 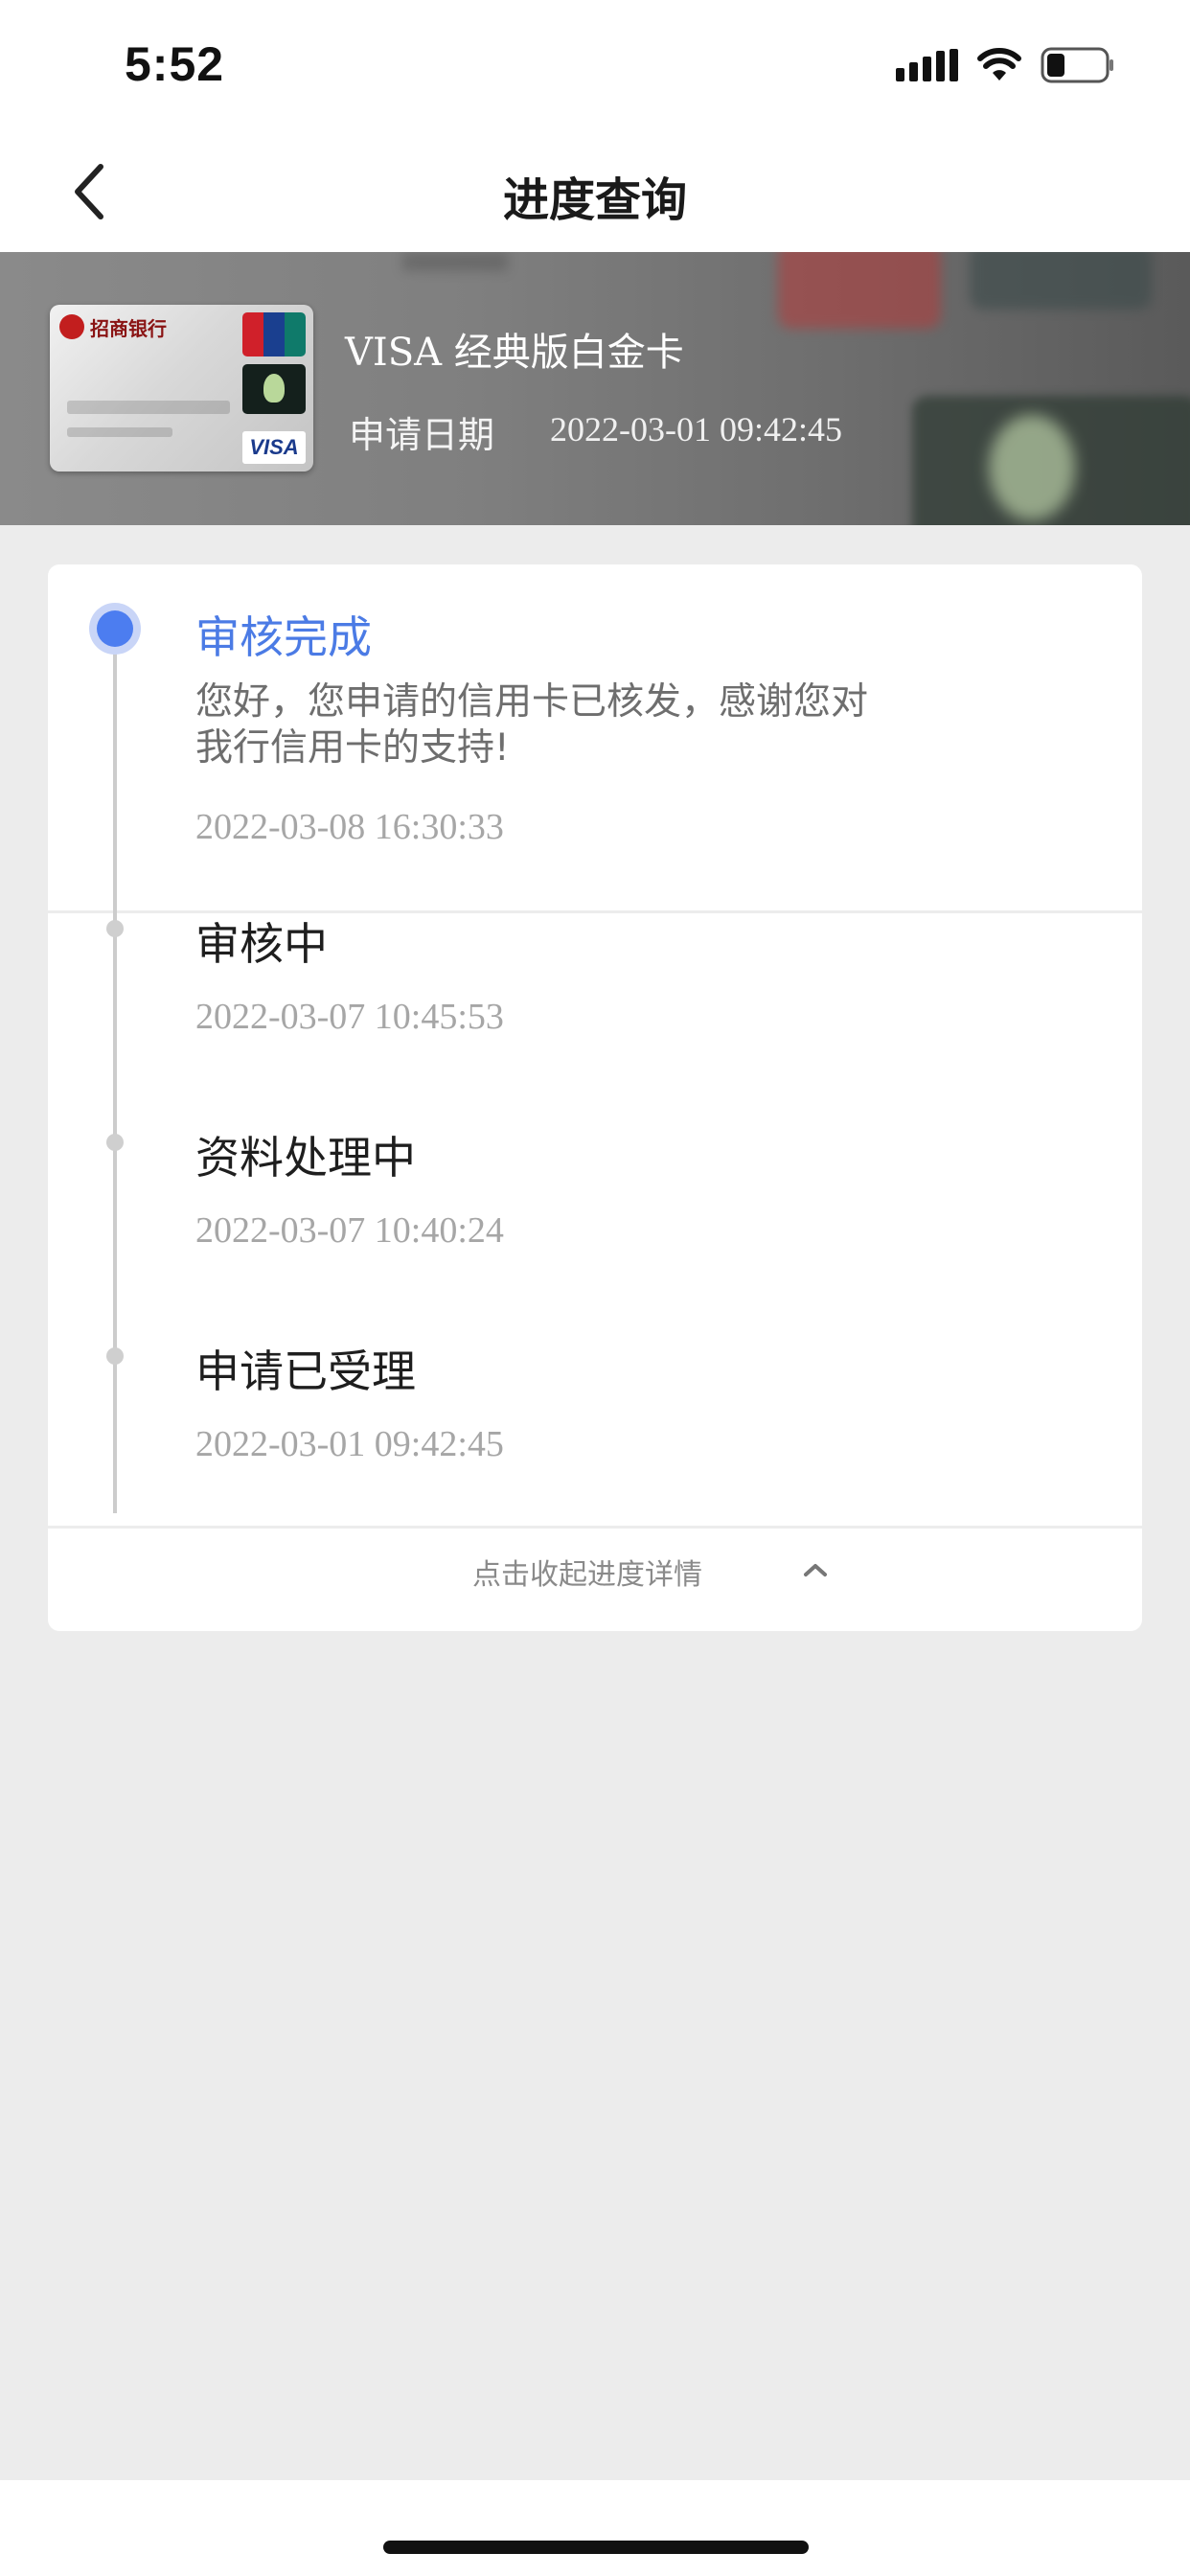 I want to click on step-time: 2022-03-07 10:45:53, so click(x=350, y=1017).